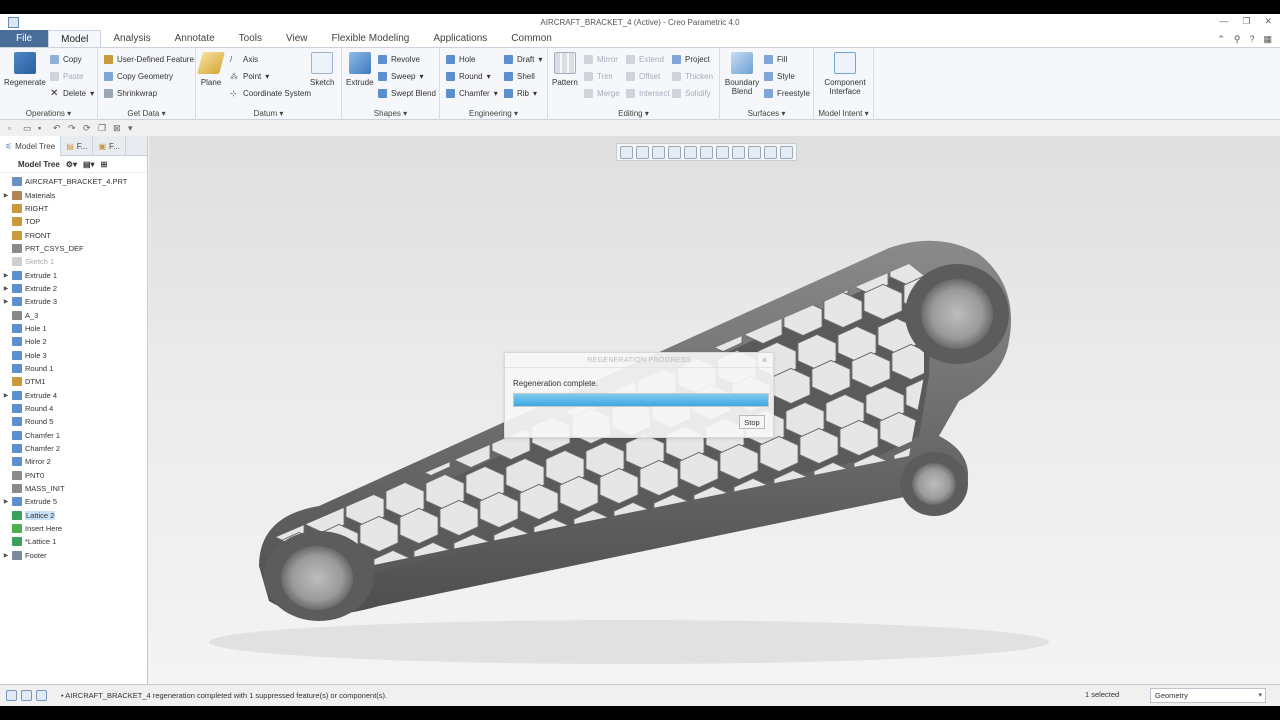 The height and width of the screenshot is (720, 1280). I want to click on selection-filter-select: Geometry ▾, so click(1208, 695).